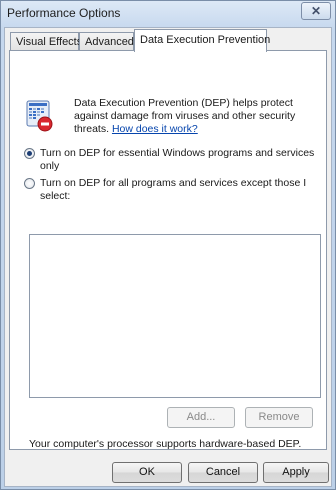 This screenshot has width=336, height=490. Describe the element at coordinates (223, 472) in the screenshot. I see `cancel-button: Cancel` at that location.